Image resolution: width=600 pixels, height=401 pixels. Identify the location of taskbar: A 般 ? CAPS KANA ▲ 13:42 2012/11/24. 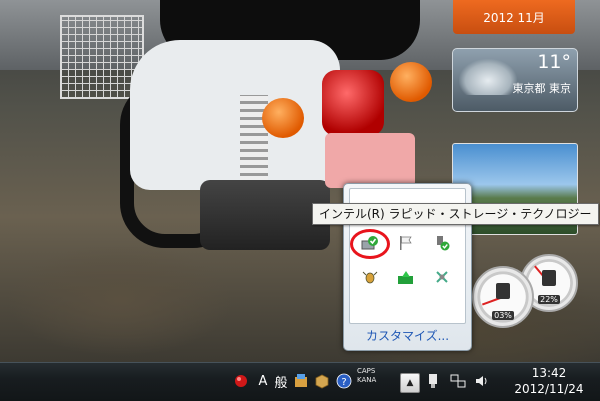
(300, 381).